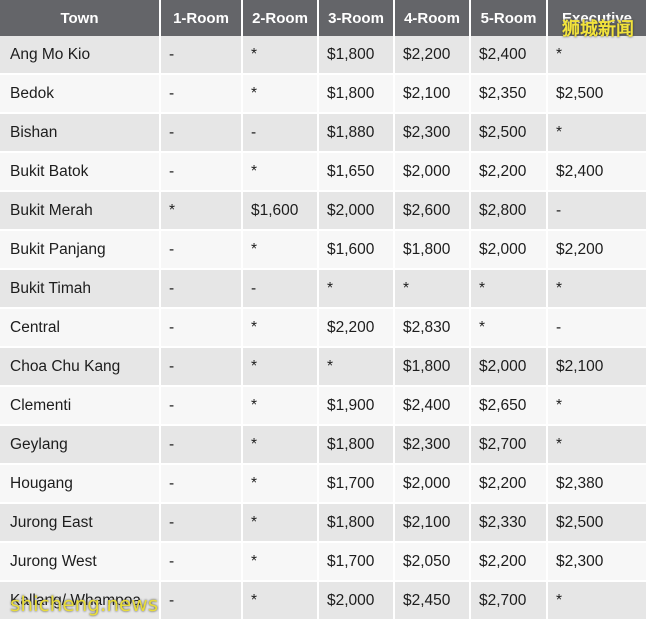 The height and width of the screenshot is (623, 646). Describe the element at coordinates (432, 211) in the screenshot. I see `four-room-cell: $2,600` at that location.